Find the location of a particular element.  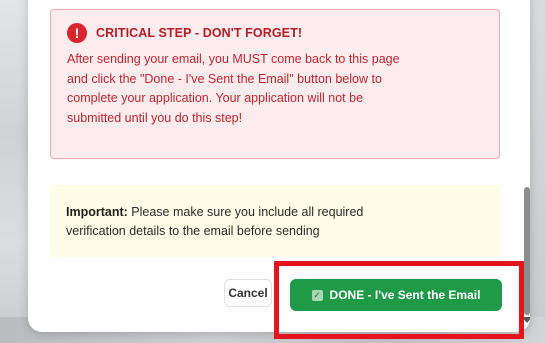

checkbox-icon: ✓ is located at coordinates (317, 295).